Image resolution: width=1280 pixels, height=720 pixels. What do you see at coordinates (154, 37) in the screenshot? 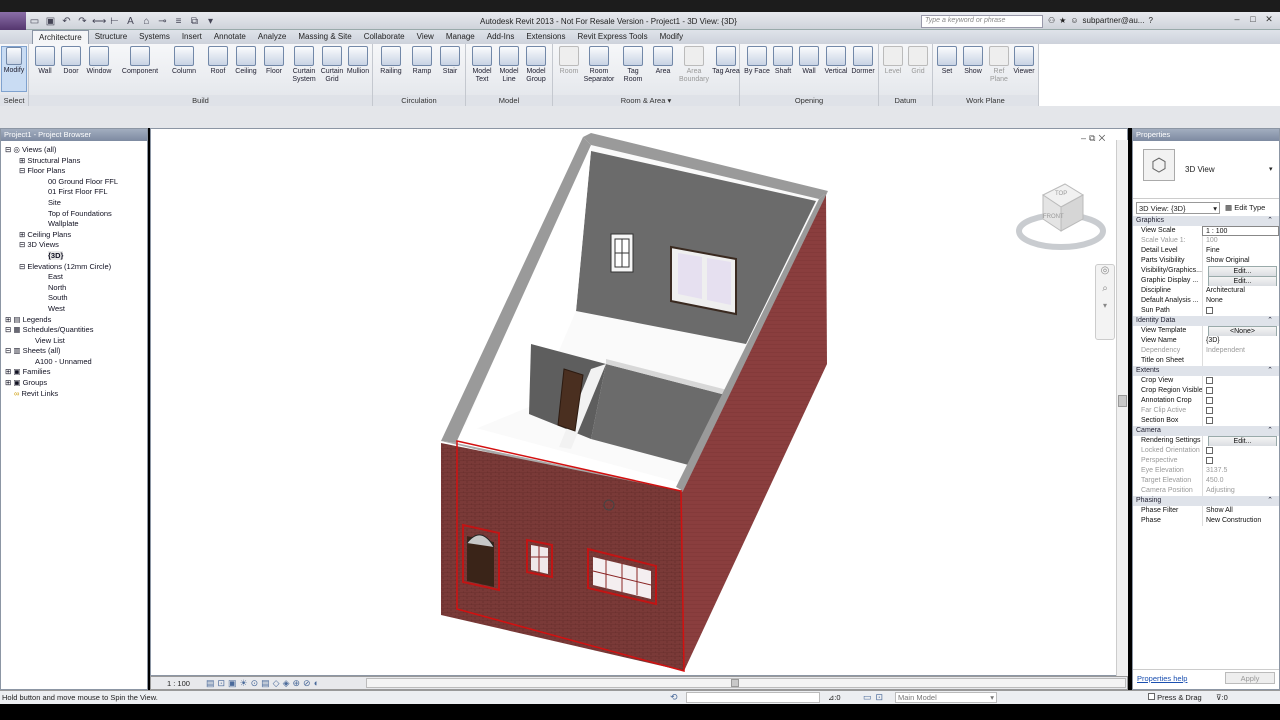
I see `tab-systems: Systems` at bounding box center [154, 37].